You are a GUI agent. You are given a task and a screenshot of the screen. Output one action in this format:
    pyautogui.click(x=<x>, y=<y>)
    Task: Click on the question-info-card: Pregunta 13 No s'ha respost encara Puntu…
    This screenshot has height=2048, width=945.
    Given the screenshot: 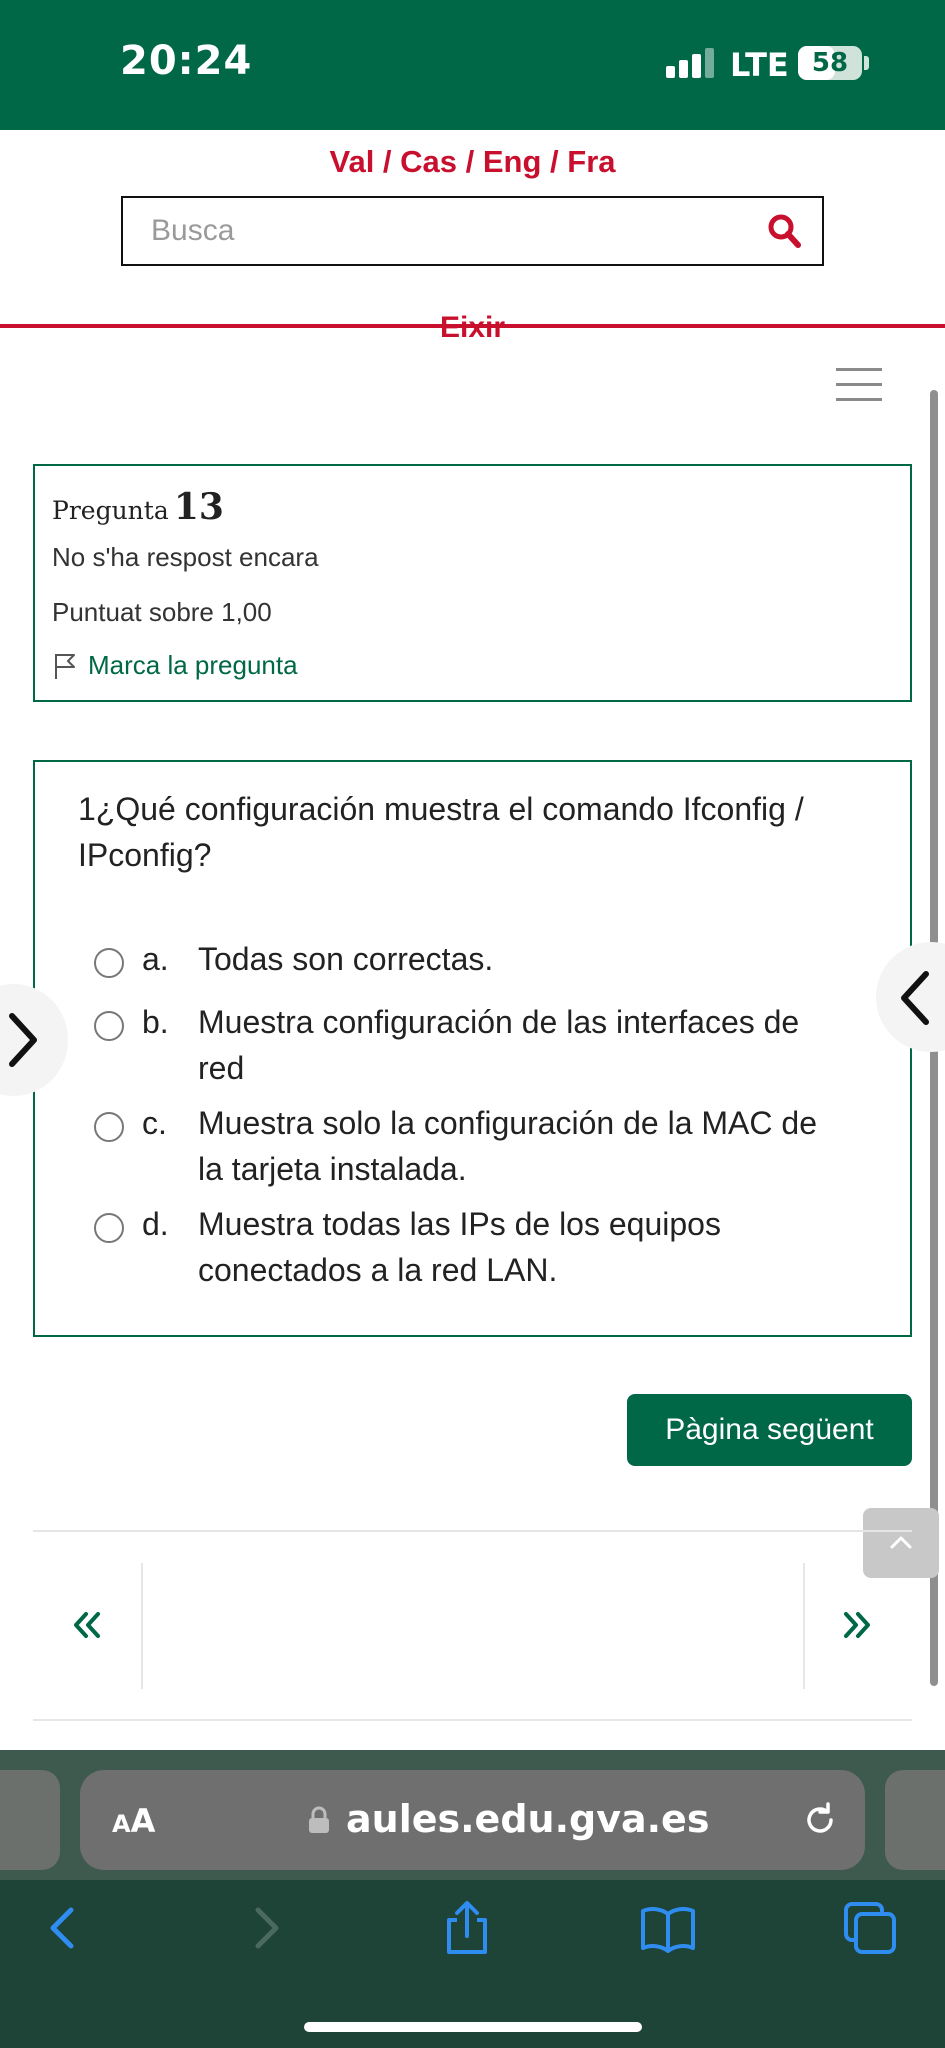 What is the action you would take?
    pyautogui.click(x=472, y=583)
    